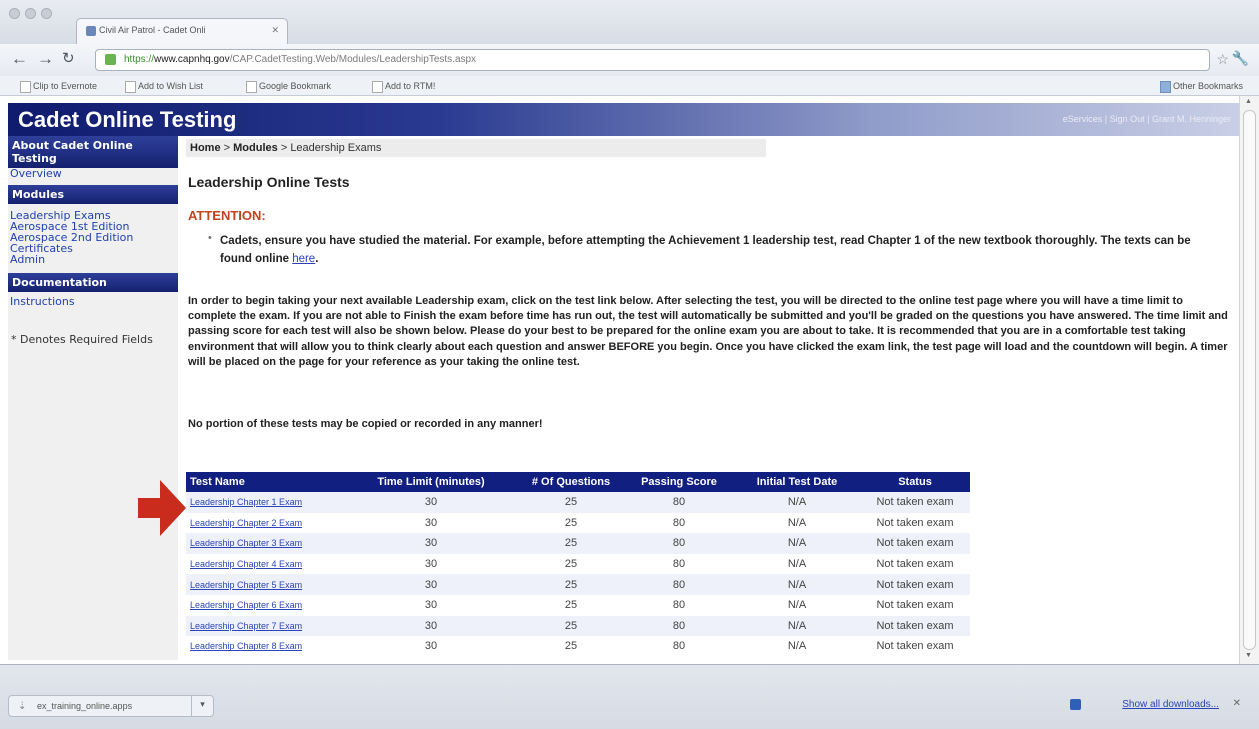 The height and width of the screenshot is (729, 1259). I want to click on attention-end: ., so click(317, 259).